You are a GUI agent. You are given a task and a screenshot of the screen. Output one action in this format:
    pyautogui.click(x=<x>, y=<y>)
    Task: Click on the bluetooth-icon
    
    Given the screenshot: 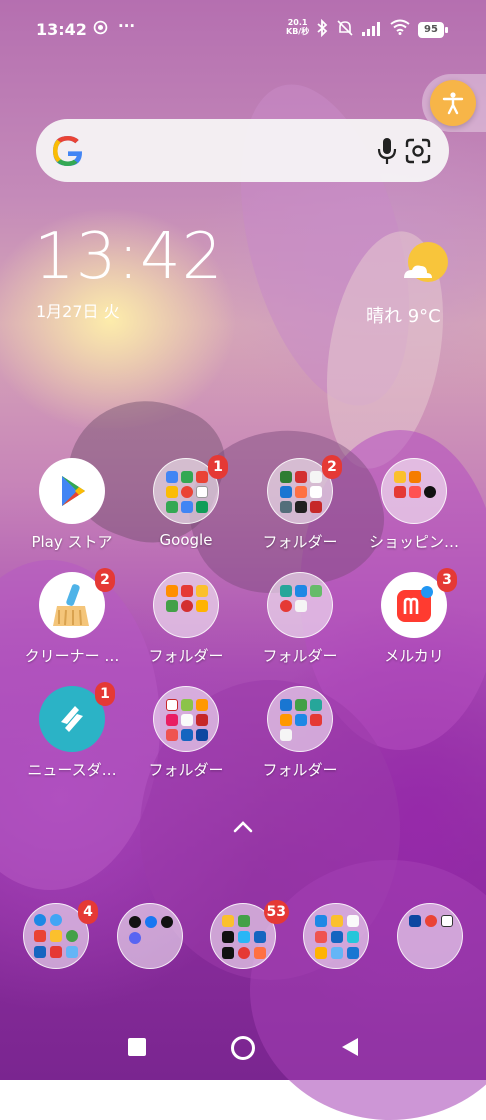 What is the action you would take?
    pyautogui.click(x=322, y=29)
    